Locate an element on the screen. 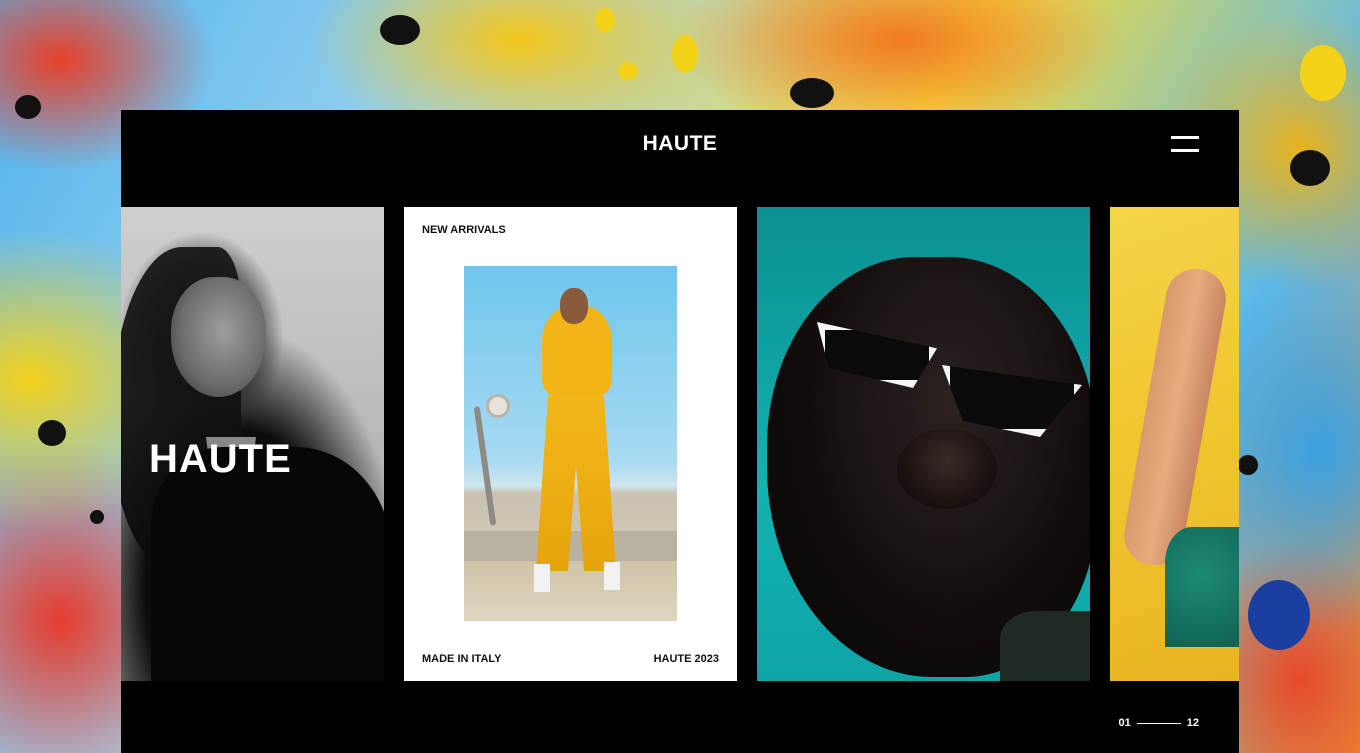 The image size is (1360, 753). pager-current: 01 is located at coordinates (1124, 723).